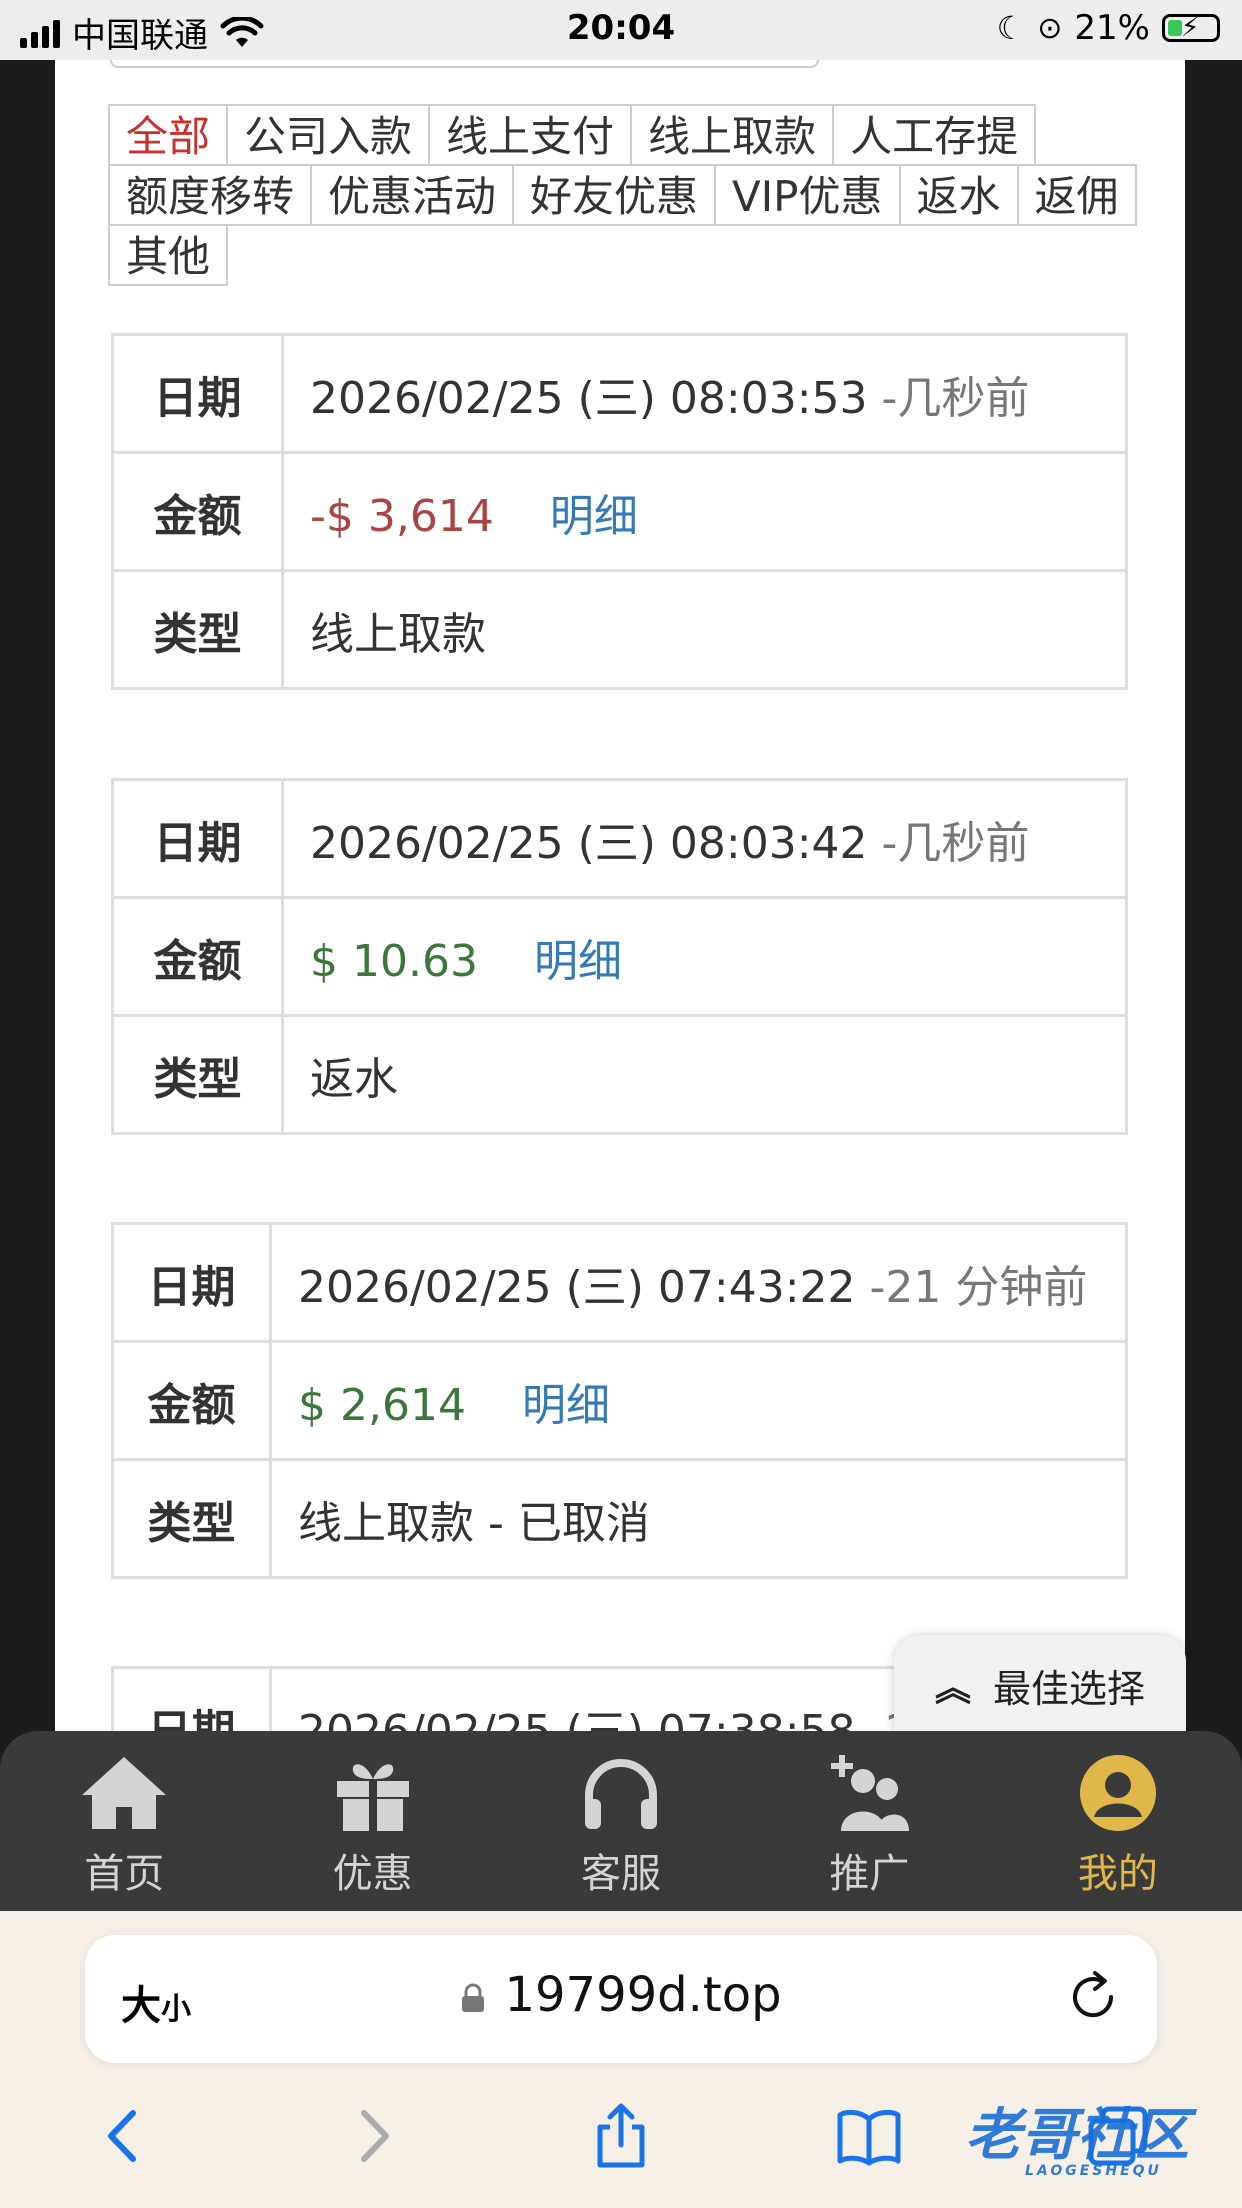 This screenshot has height=2208, width=1242. What do you see at coordinates (168, 135) in the screenshot?
I see `filter-all: 全部` at bounding box center [168, 135].